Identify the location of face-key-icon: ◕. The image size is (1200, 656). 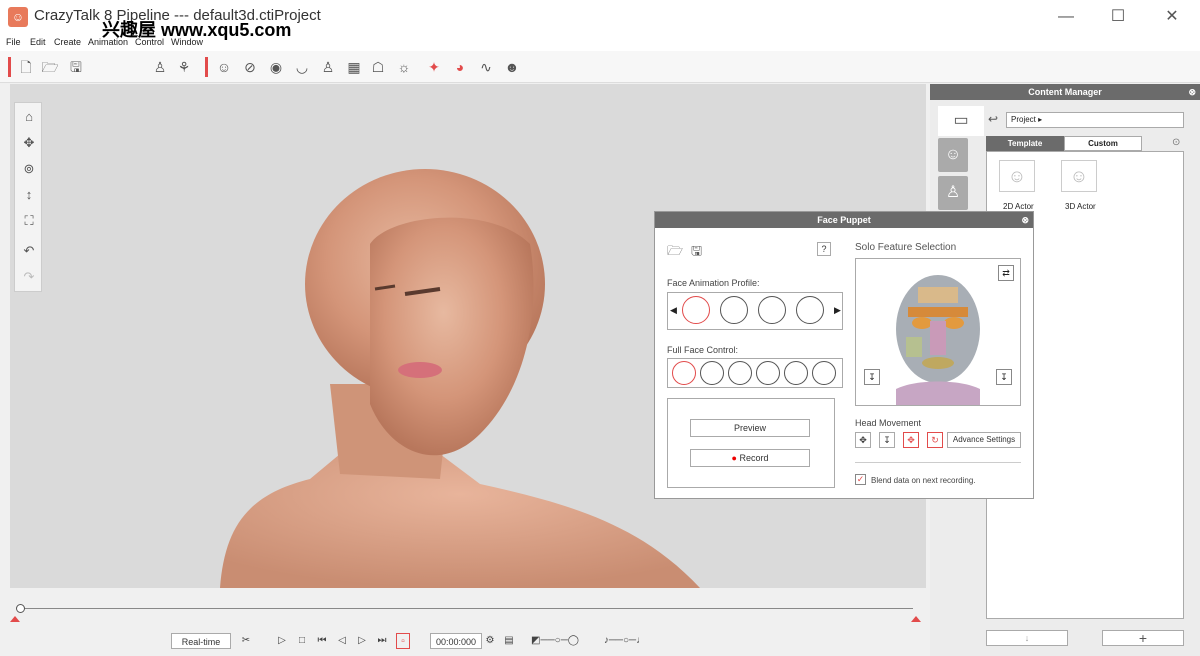
(460, 67).